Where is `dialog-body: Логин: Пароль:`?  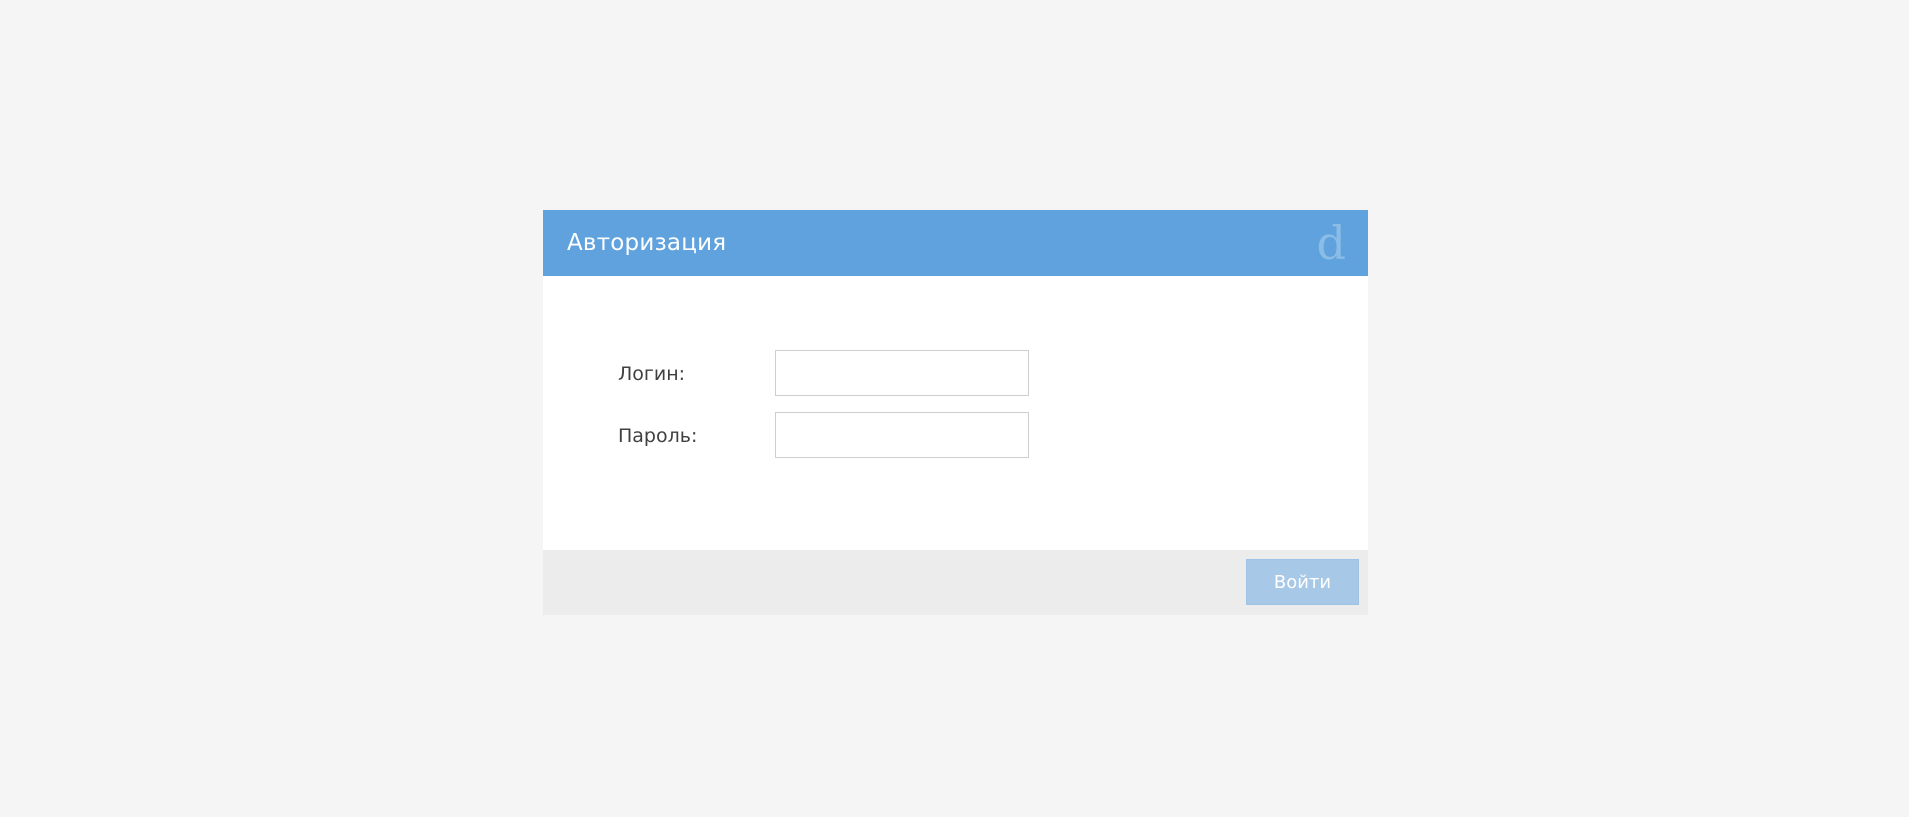
dialog-body: Логин: Пароль: is located at coordinates (955, 417).